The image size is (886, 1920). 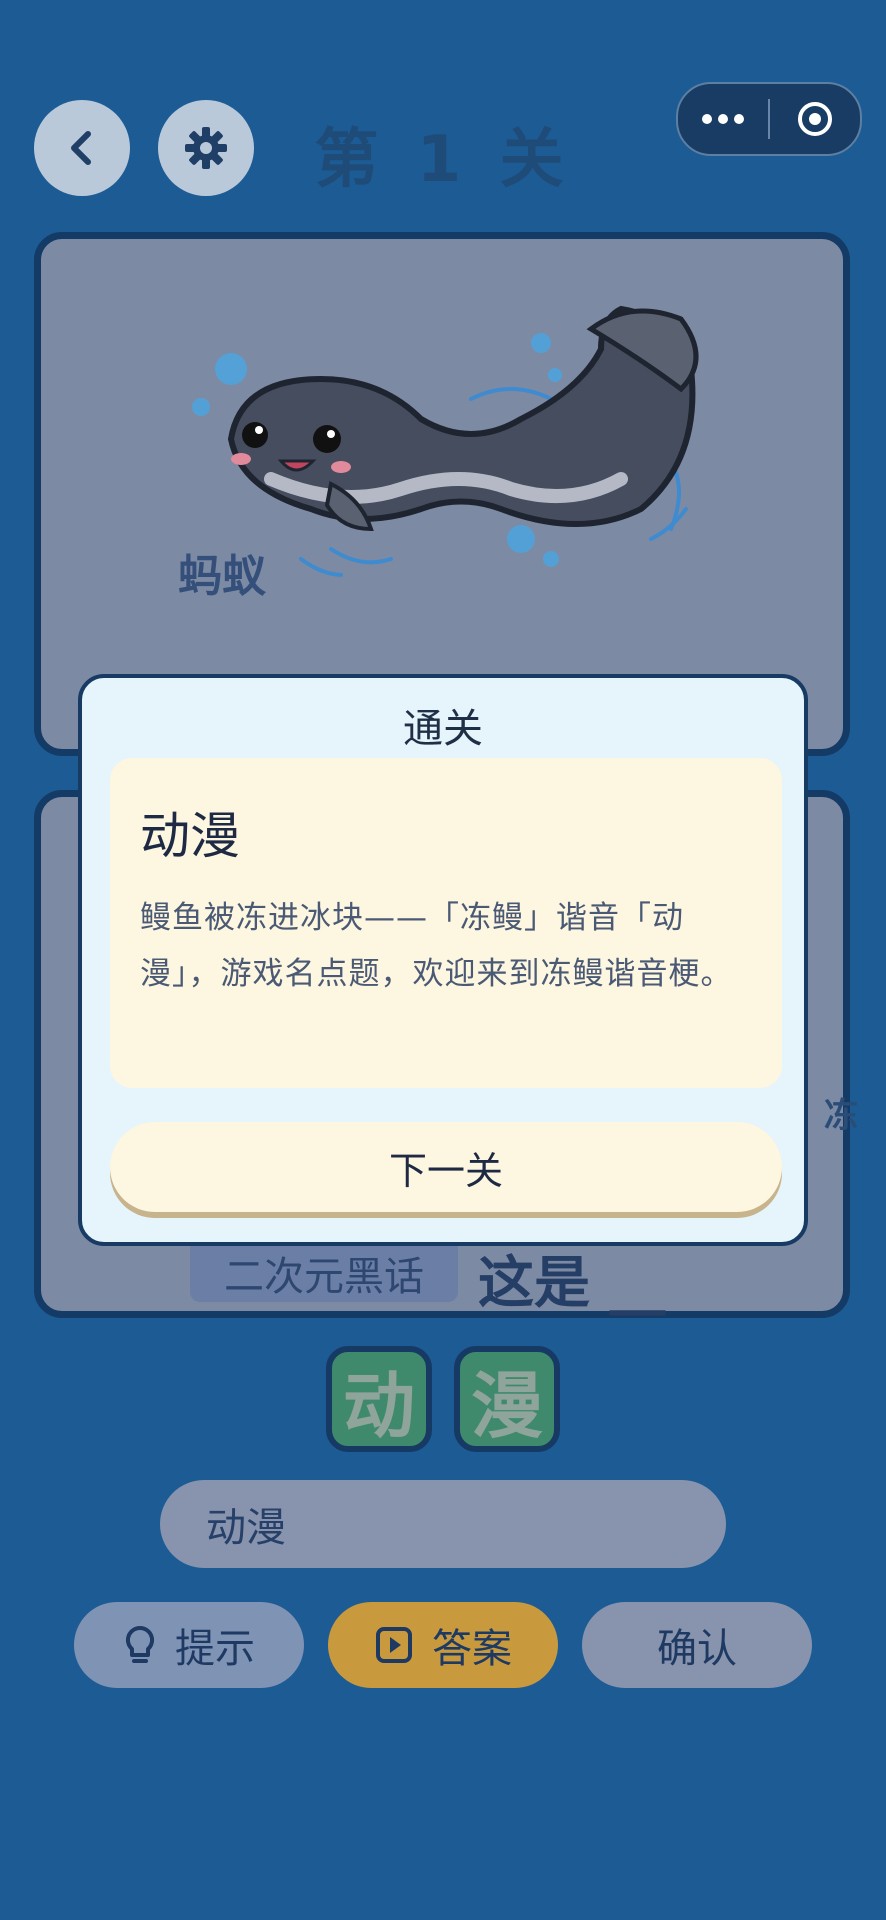 I want to click on category-tag-label: 二次元黑话, so click(x=324, y=1277).